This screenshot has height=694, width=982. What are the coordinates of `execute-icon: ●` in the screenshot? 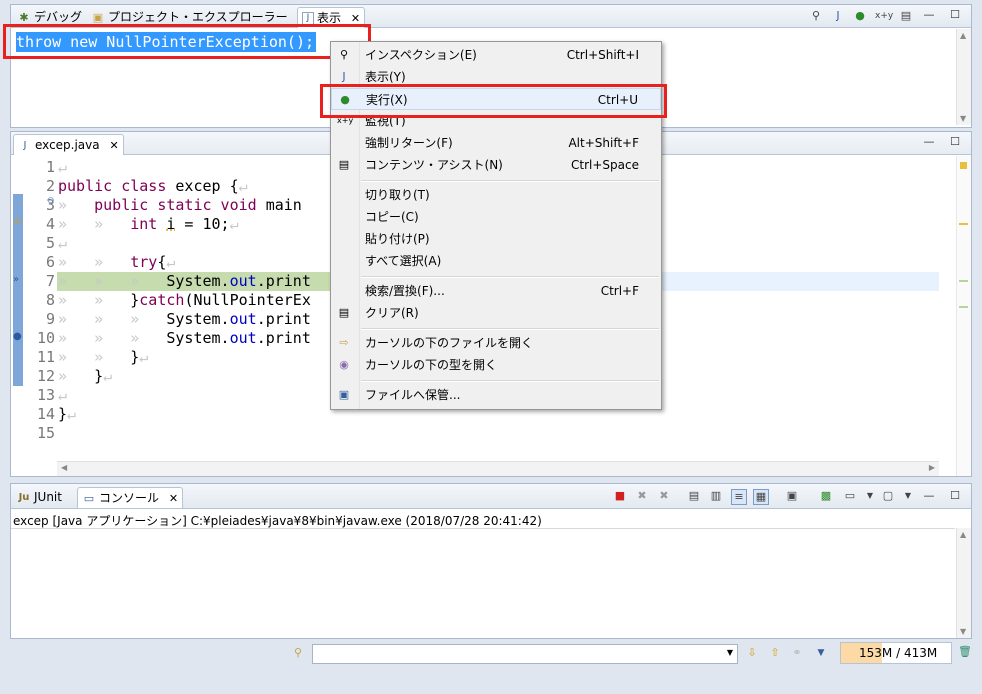 It's located at (860, 16).